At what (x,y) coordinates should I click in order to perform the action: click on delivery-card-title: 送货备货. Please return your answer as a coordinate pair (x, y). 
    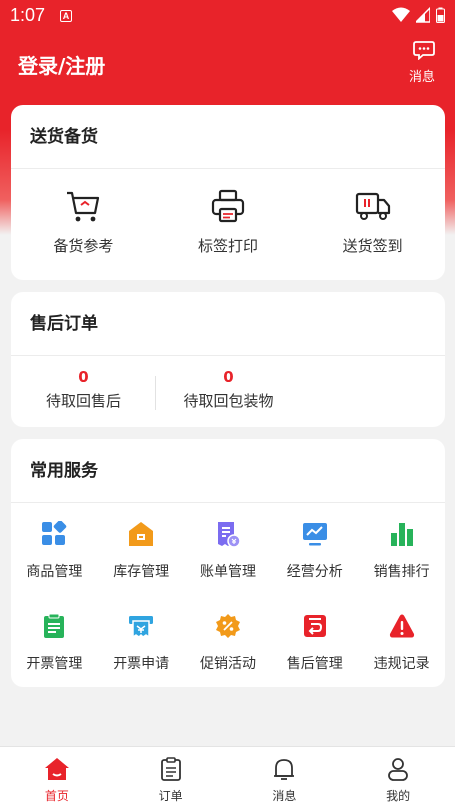
    Looking at the image, I should click on (228, 137).